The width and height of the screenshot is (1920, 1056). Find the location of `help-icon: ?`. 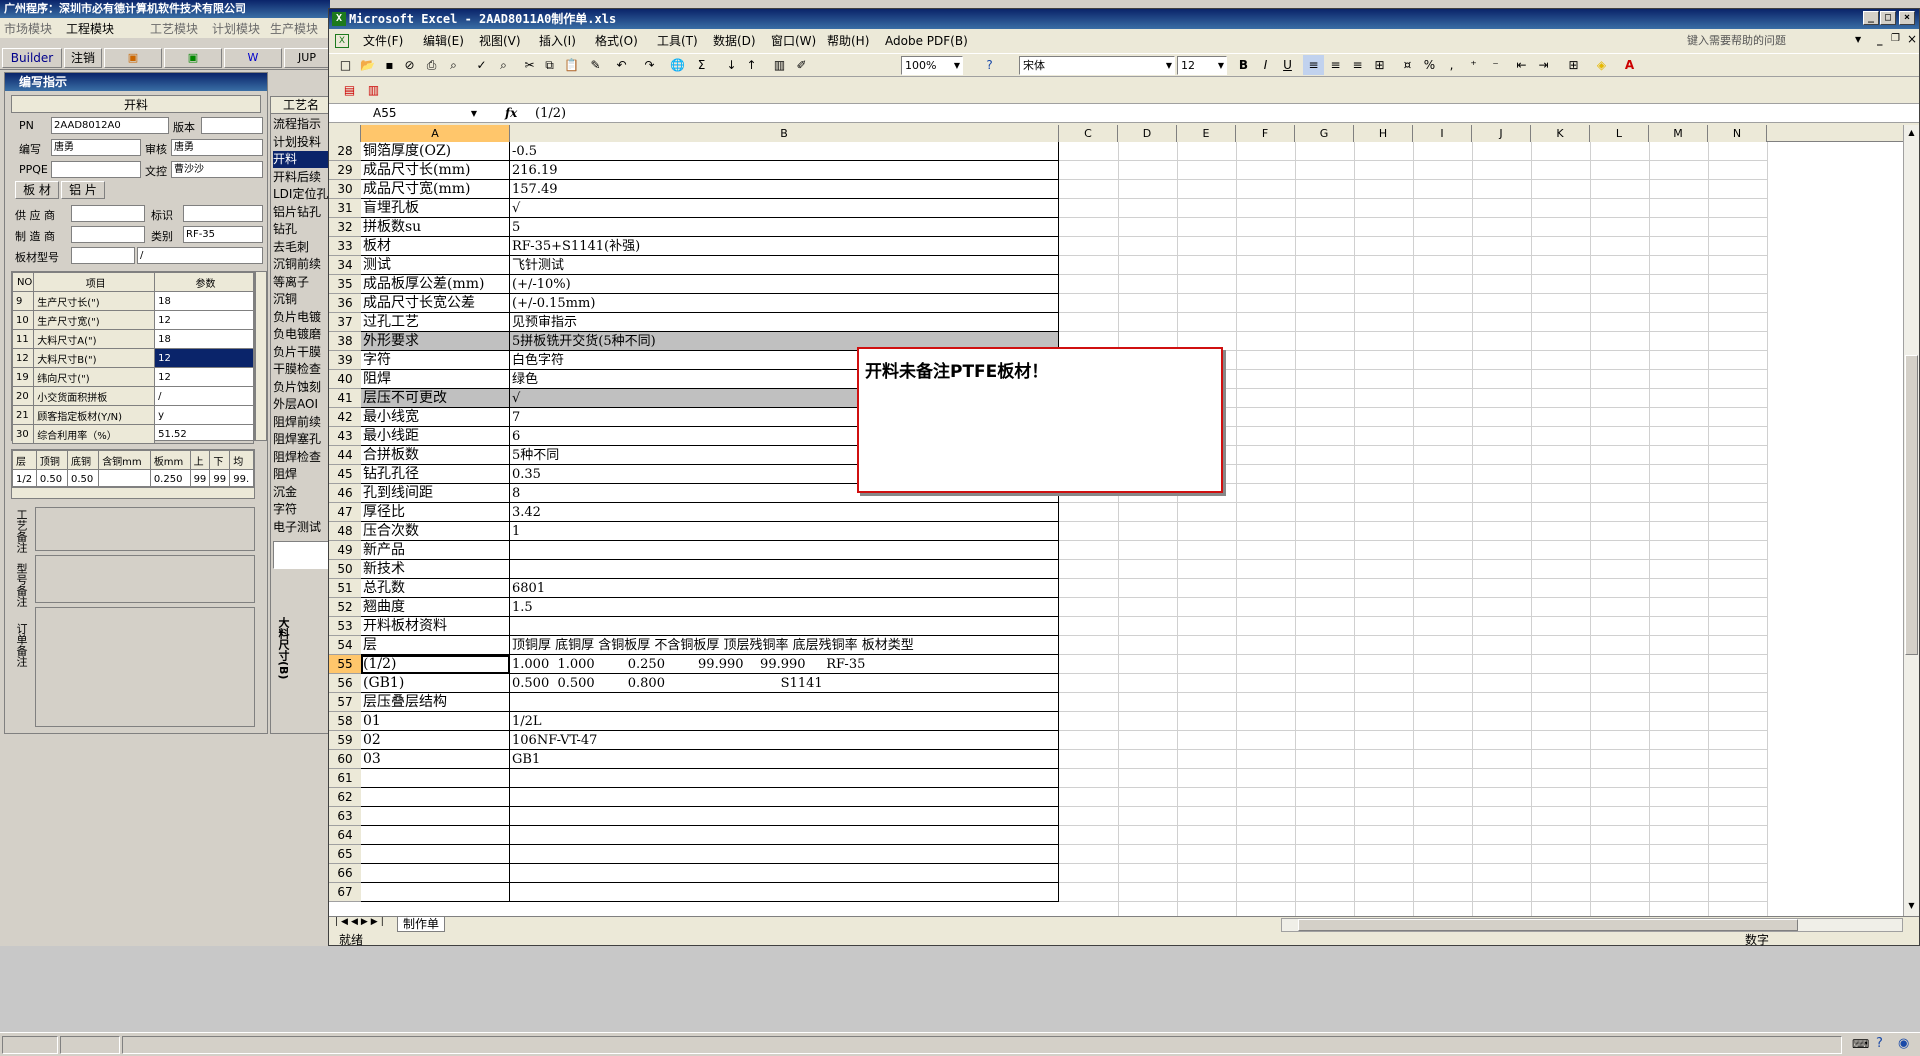

help-icon: ? is located at coordinates (989, 65).